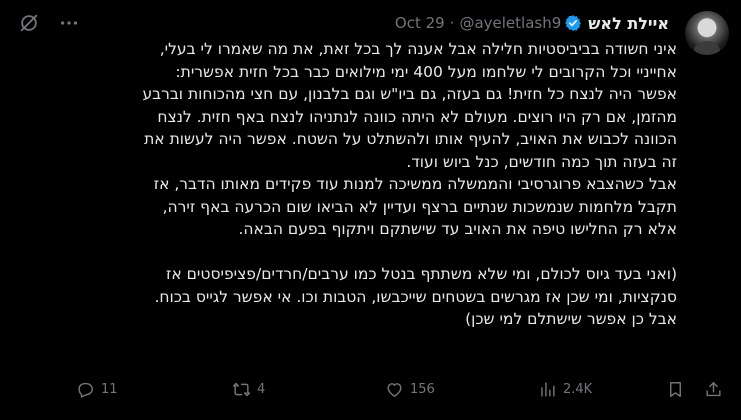  I want to click on reply-icon, so click(85, 390).